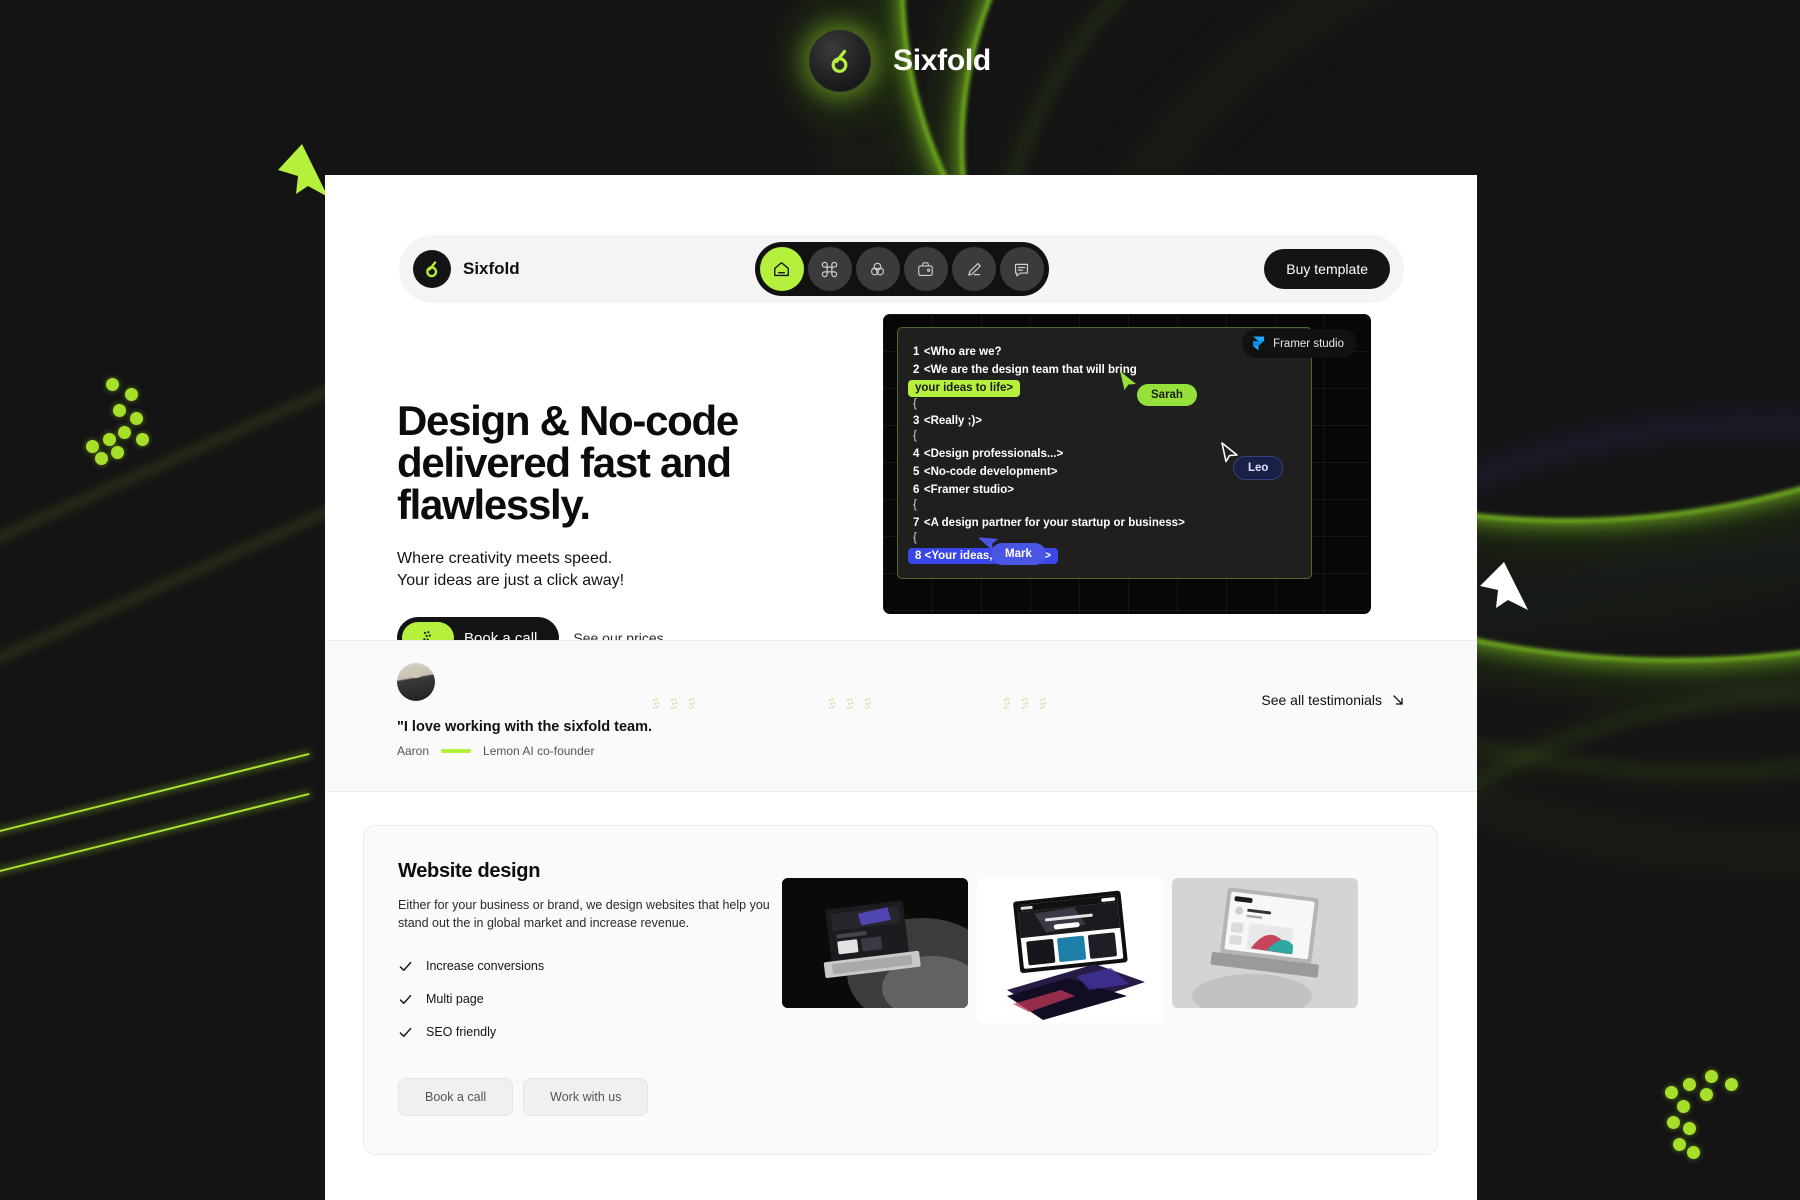  I want to click on laptop-dark-shot, so click(875, 943).